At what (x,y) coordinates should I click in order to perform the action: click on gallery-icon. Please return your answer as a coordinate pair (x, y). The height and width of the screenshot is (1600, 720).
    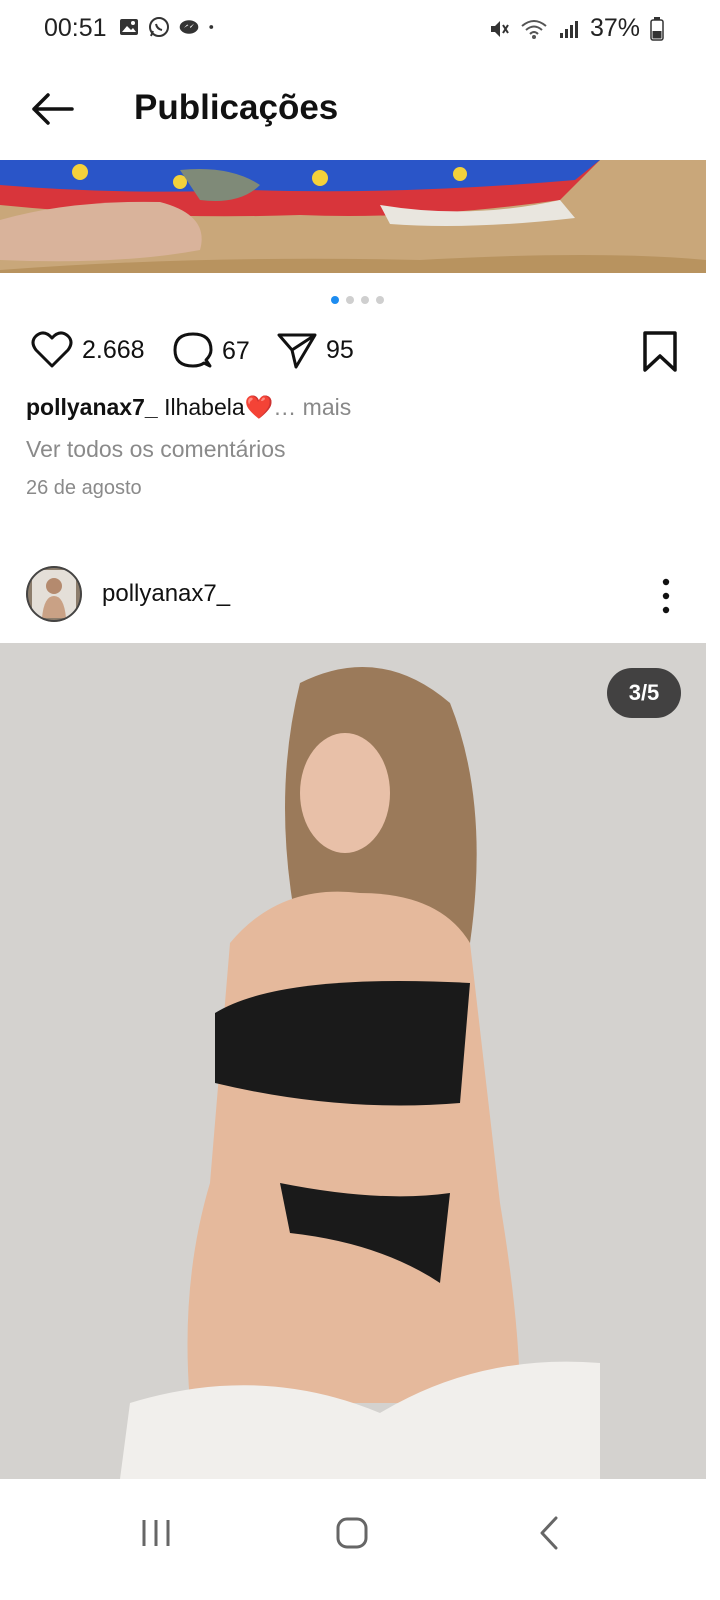
    Looking at the image, I should click on (129, 27).